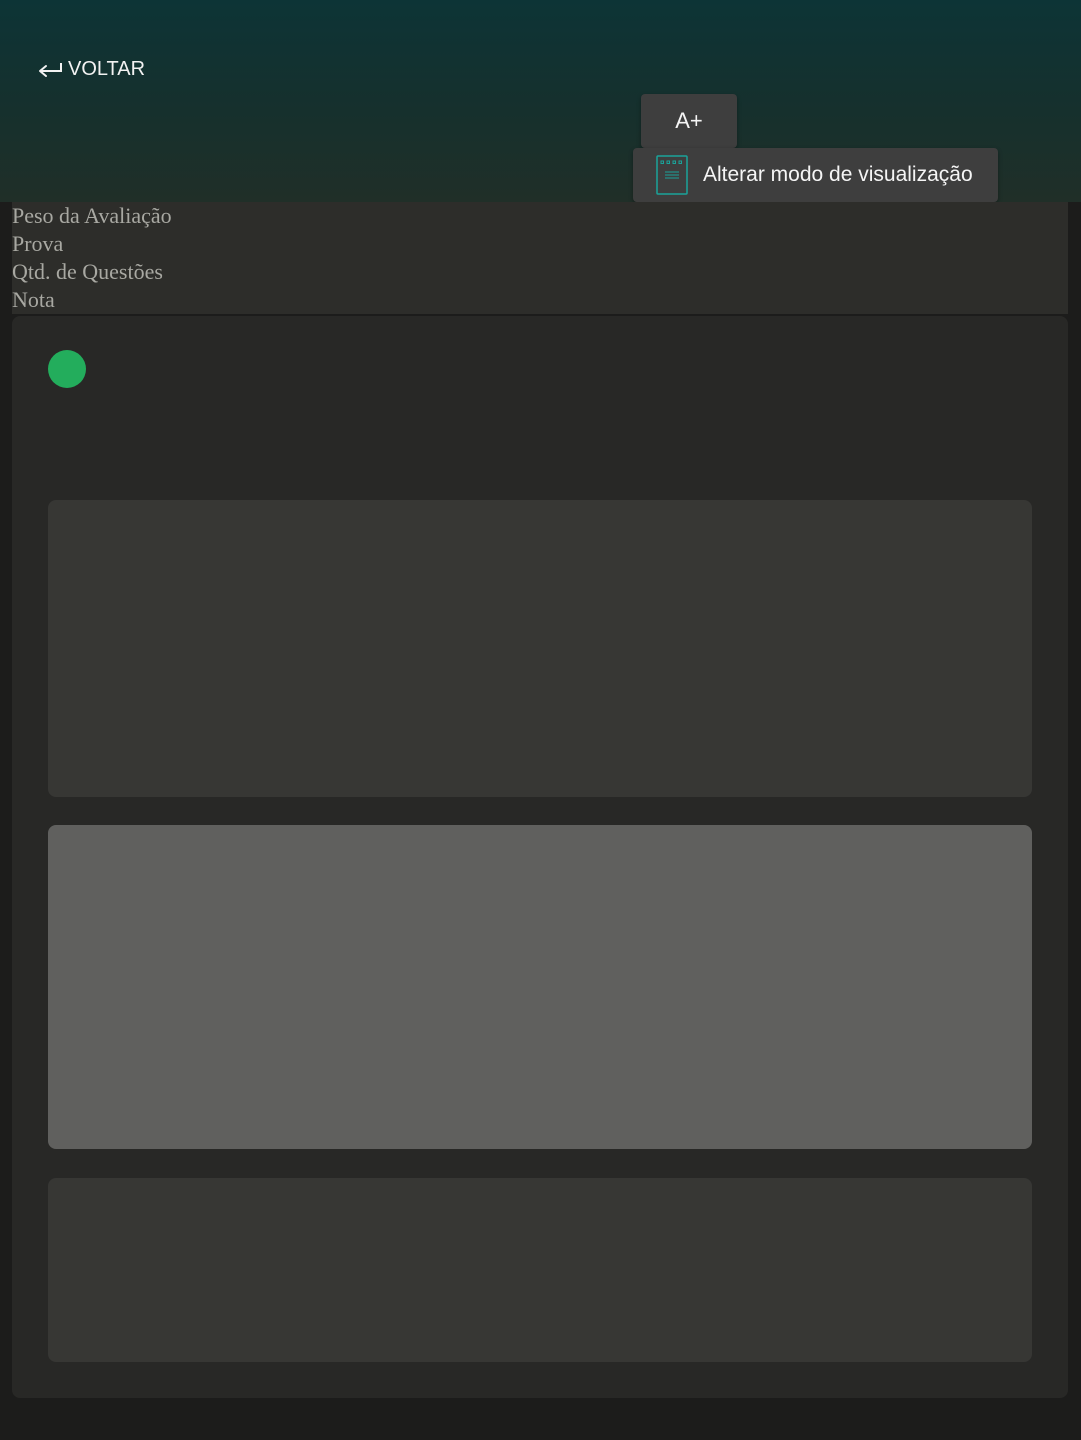 The height and width of the screenshot is (1440, 1081). I want to click on status-dot, so click(67, 369).